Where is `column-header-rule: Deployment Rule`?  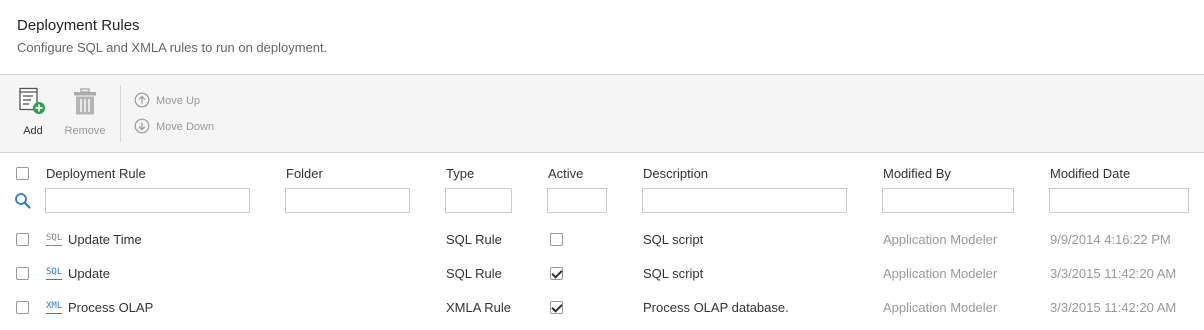
column-header-rule: Deployment Rule is located at coordinates (96, 173).